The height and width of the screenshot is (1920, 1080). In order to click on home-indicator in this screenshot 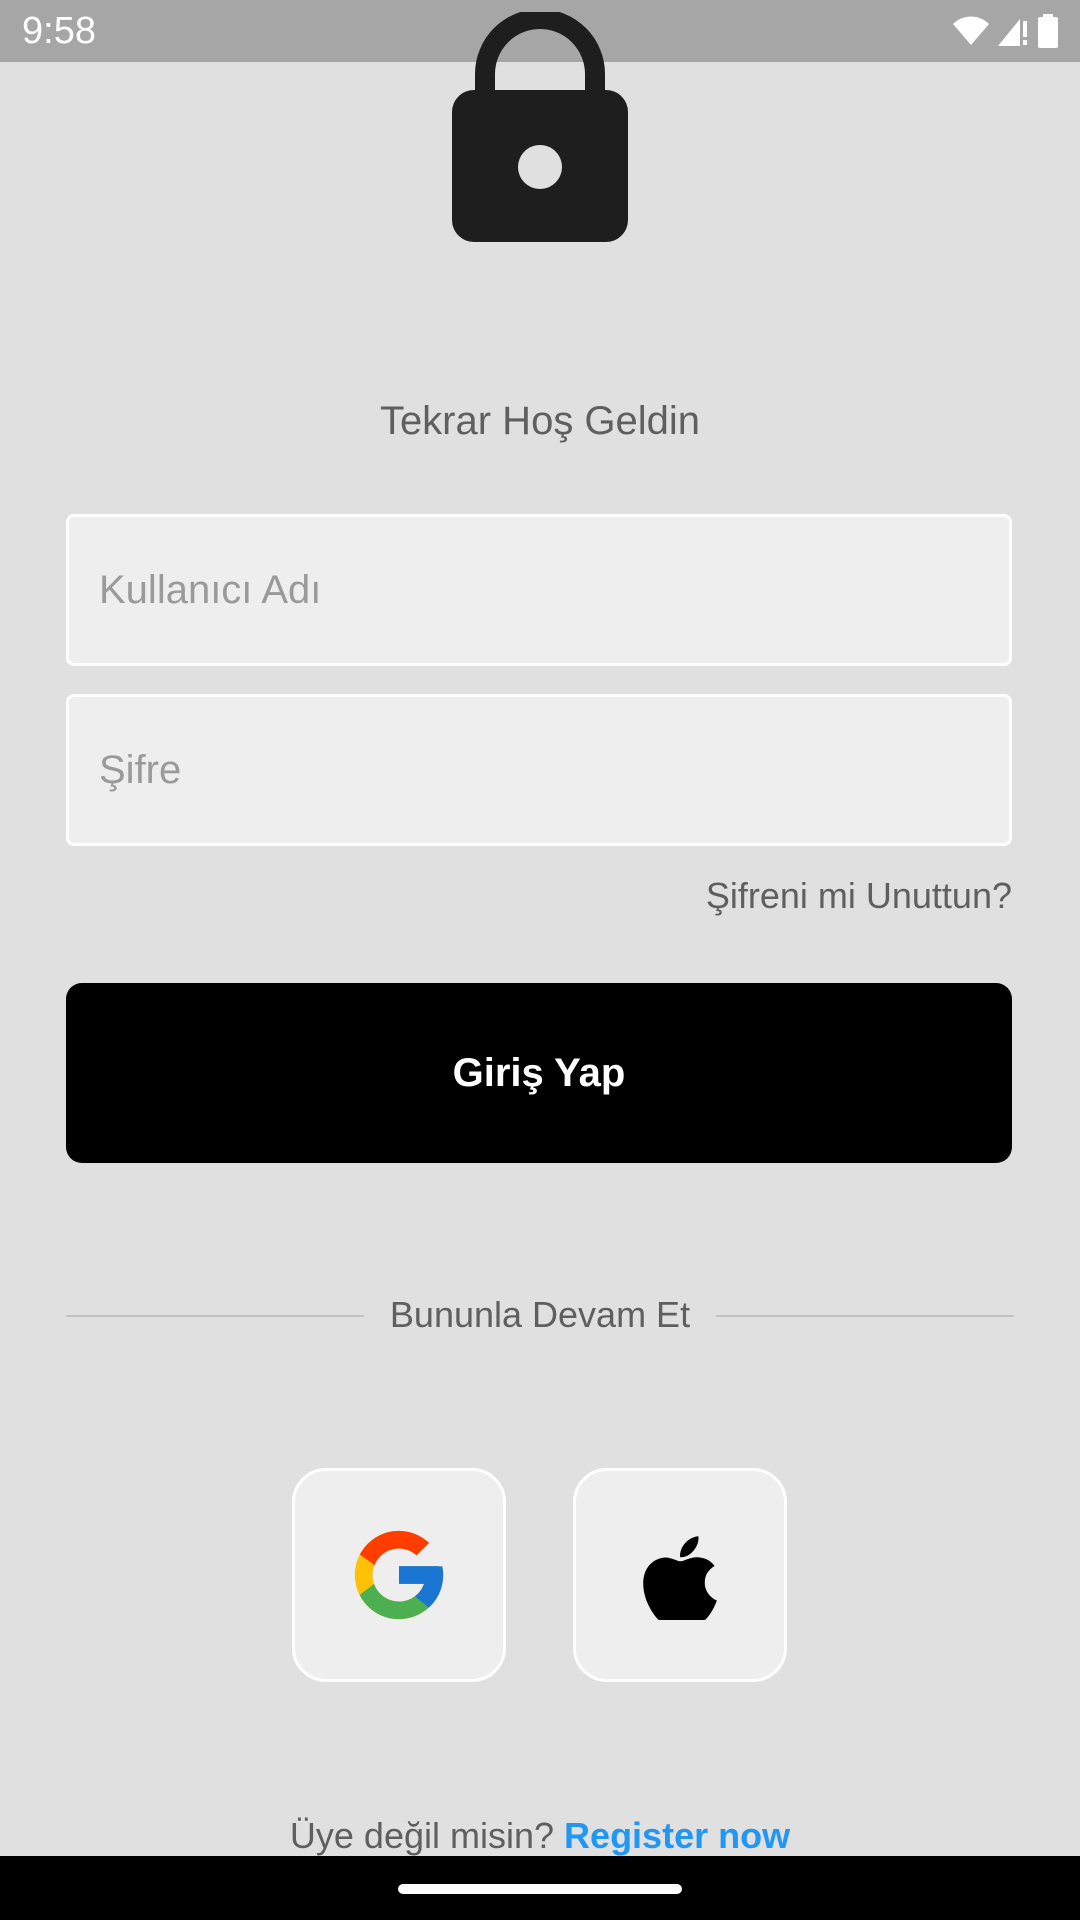, I will do `click(540, 1889)`.